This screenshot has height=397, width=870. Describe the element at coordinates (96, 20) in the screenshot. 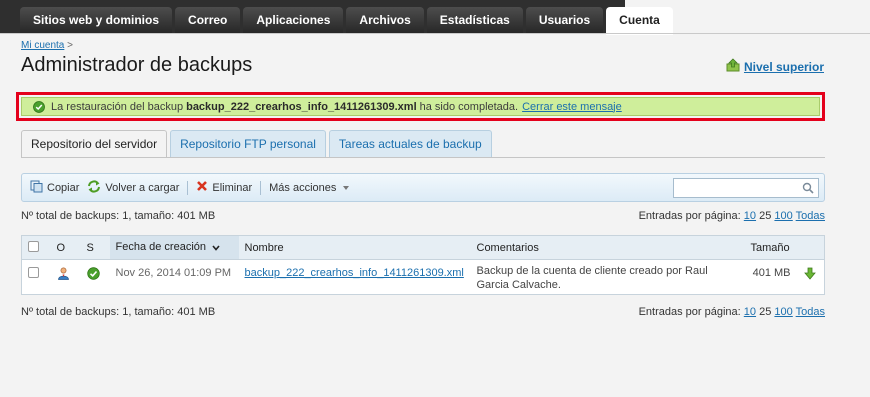

I see `tab-sitios-web: Sitios web y dominios` at that location.